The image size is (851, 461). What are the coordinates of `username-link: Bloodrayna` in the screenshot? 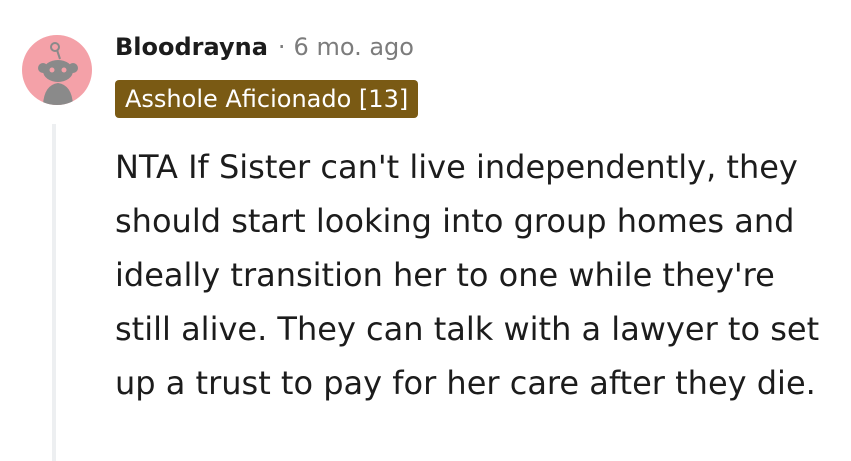 It's located at (191, 47).